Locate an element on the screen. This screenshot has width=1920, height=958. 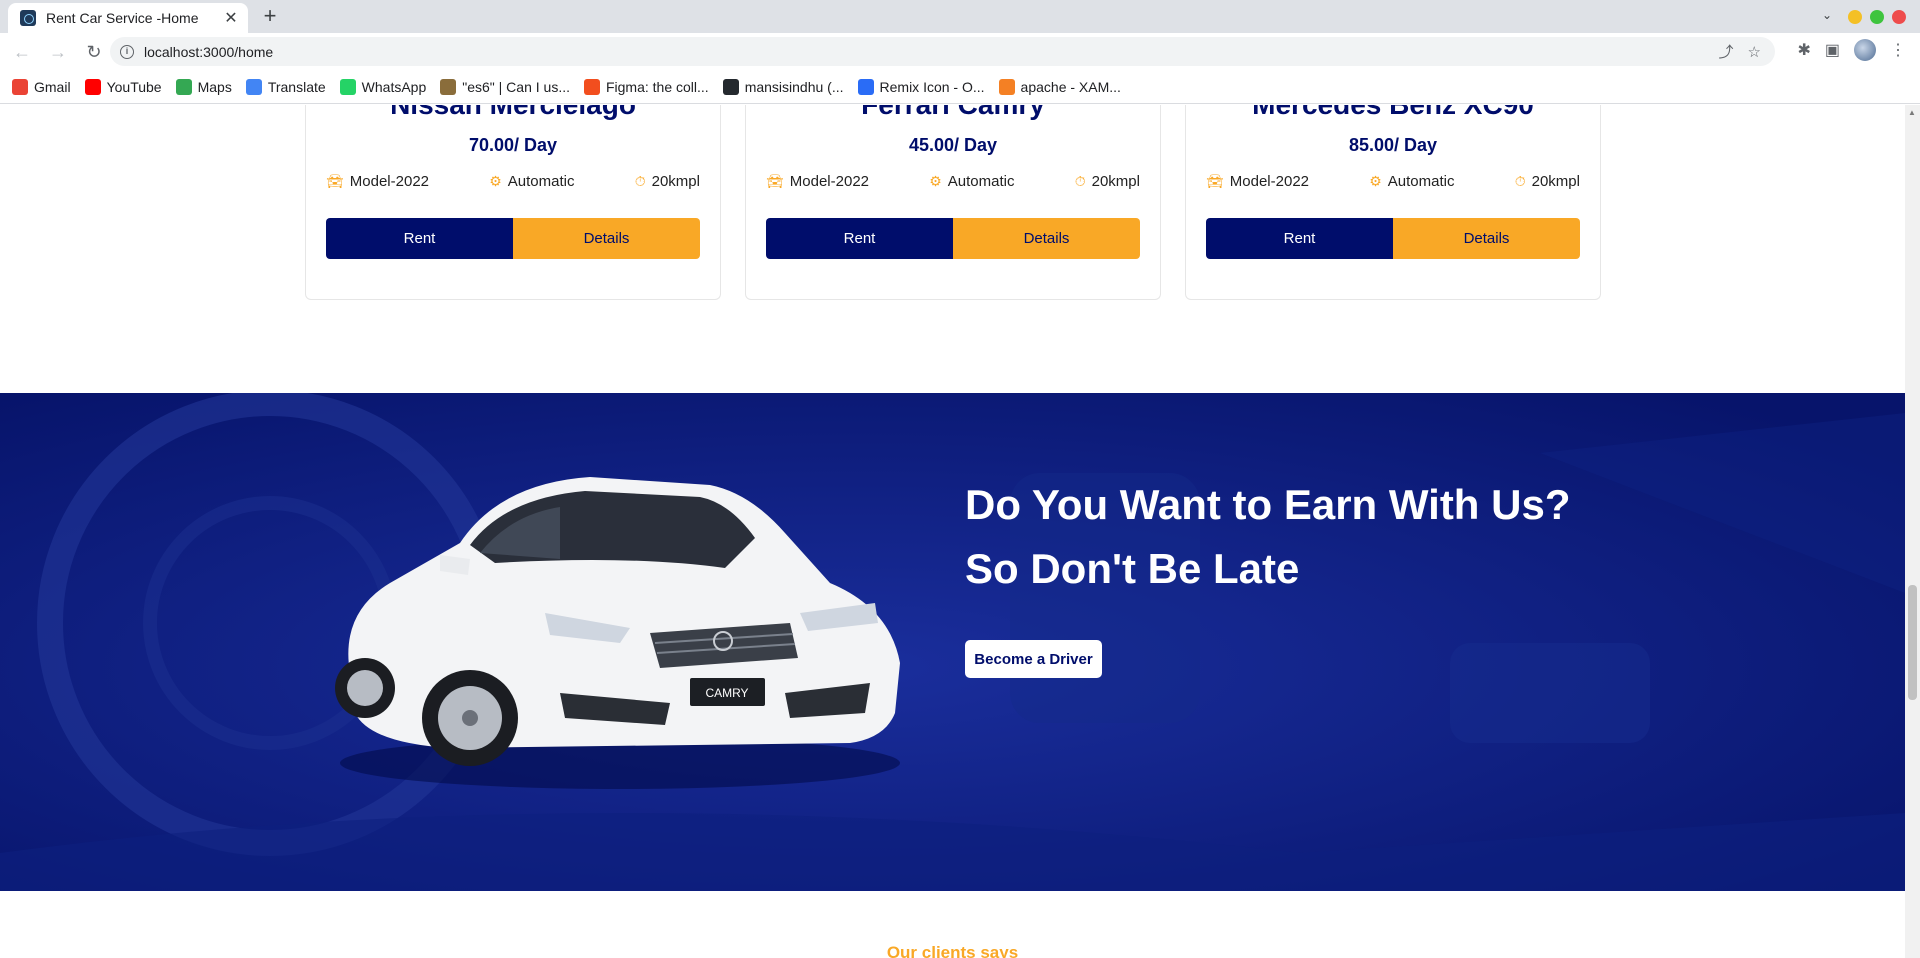
bookmark-item: Translate is located at coordinates (285, 87).